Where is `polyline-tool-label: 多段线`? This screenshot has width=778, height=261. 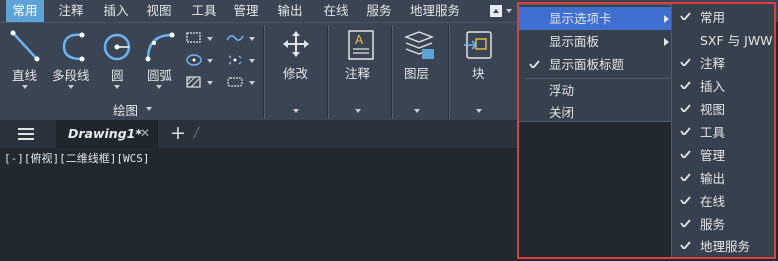 polyline-tool-label: 多段线 is located at coordinates (71, 75).